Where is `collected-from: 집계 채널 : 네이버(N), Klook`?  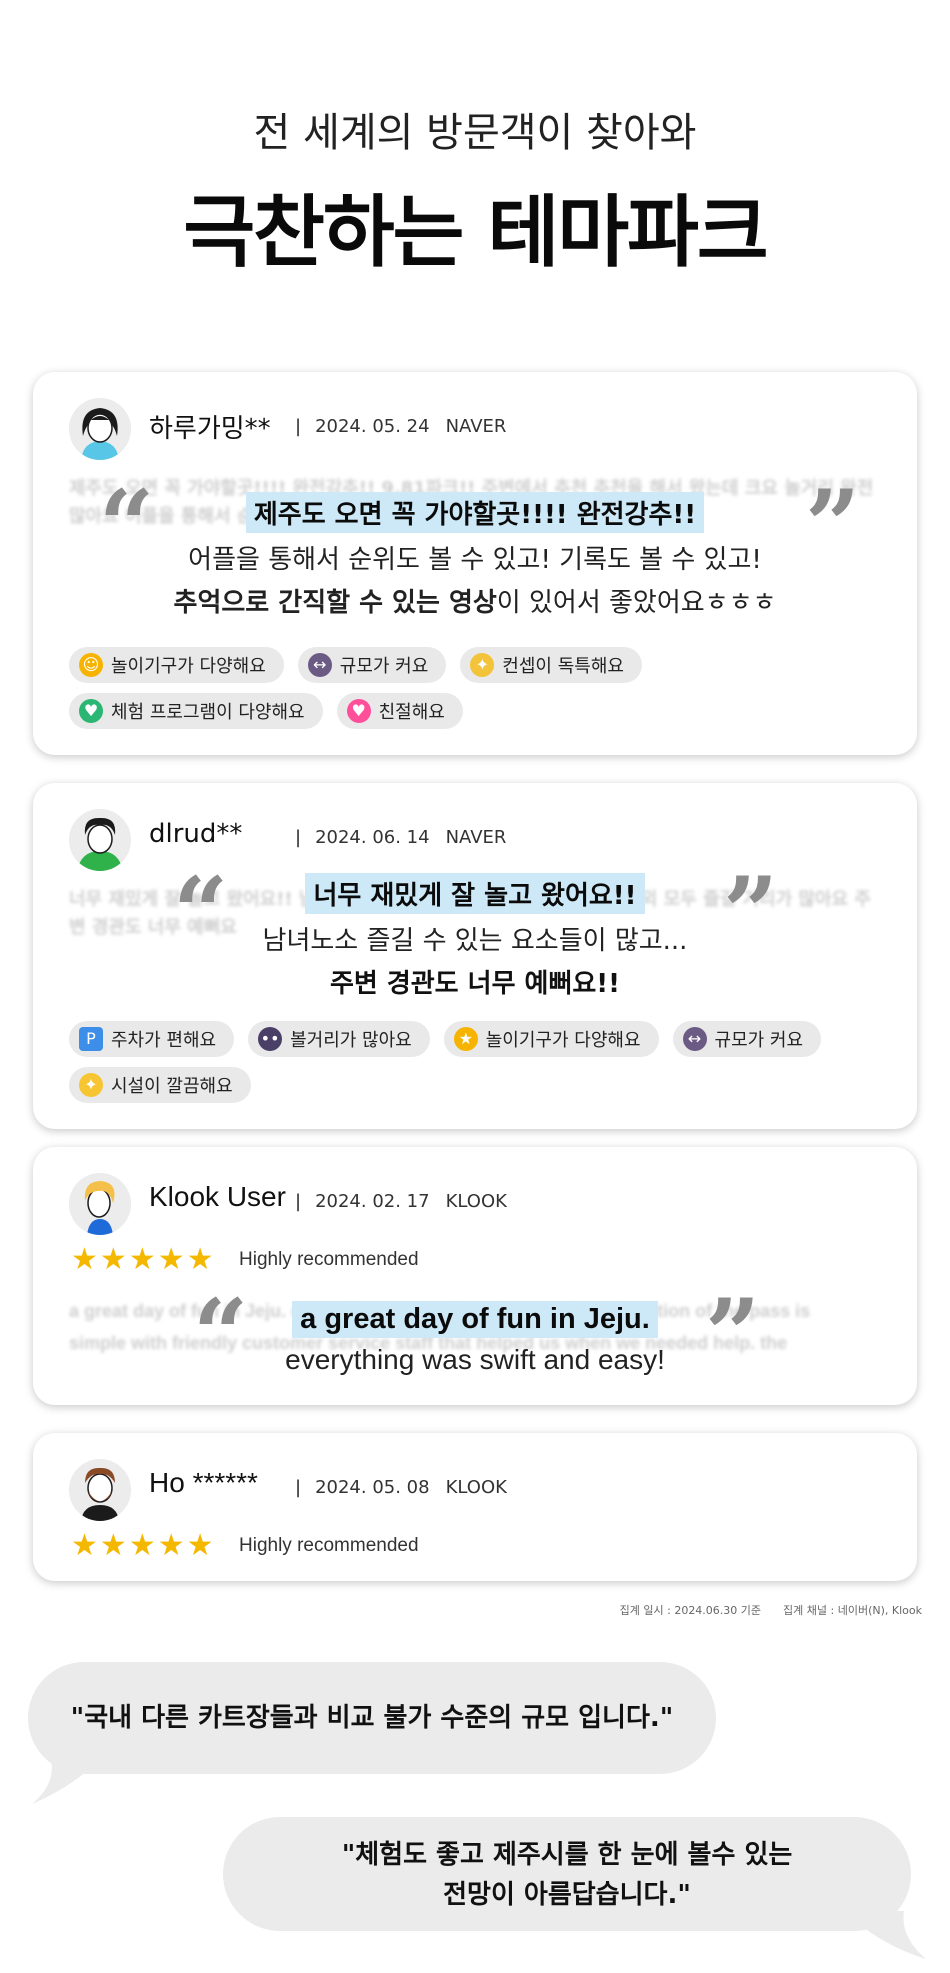
collected-from: 집계 채널 : 네이버(N), Klook is located at coordinates (852, 1610).